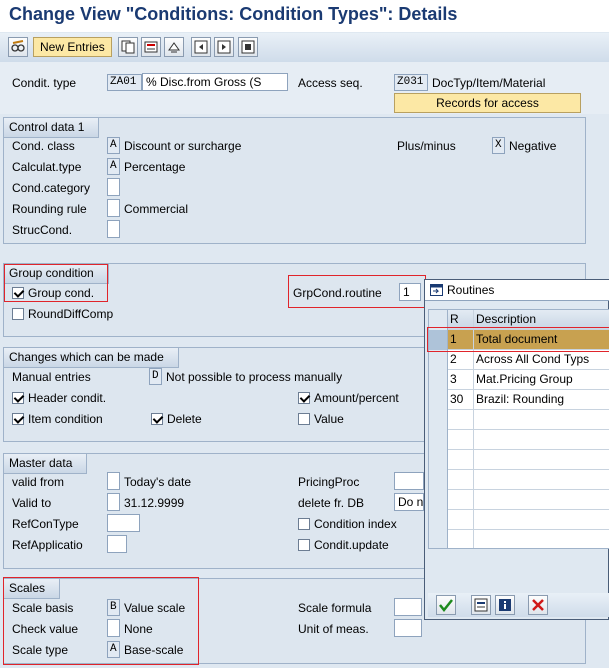 The height and width of the screenshot is (668, 609). I want to click on records-for-access-button: Records for access, so click(487, 103).